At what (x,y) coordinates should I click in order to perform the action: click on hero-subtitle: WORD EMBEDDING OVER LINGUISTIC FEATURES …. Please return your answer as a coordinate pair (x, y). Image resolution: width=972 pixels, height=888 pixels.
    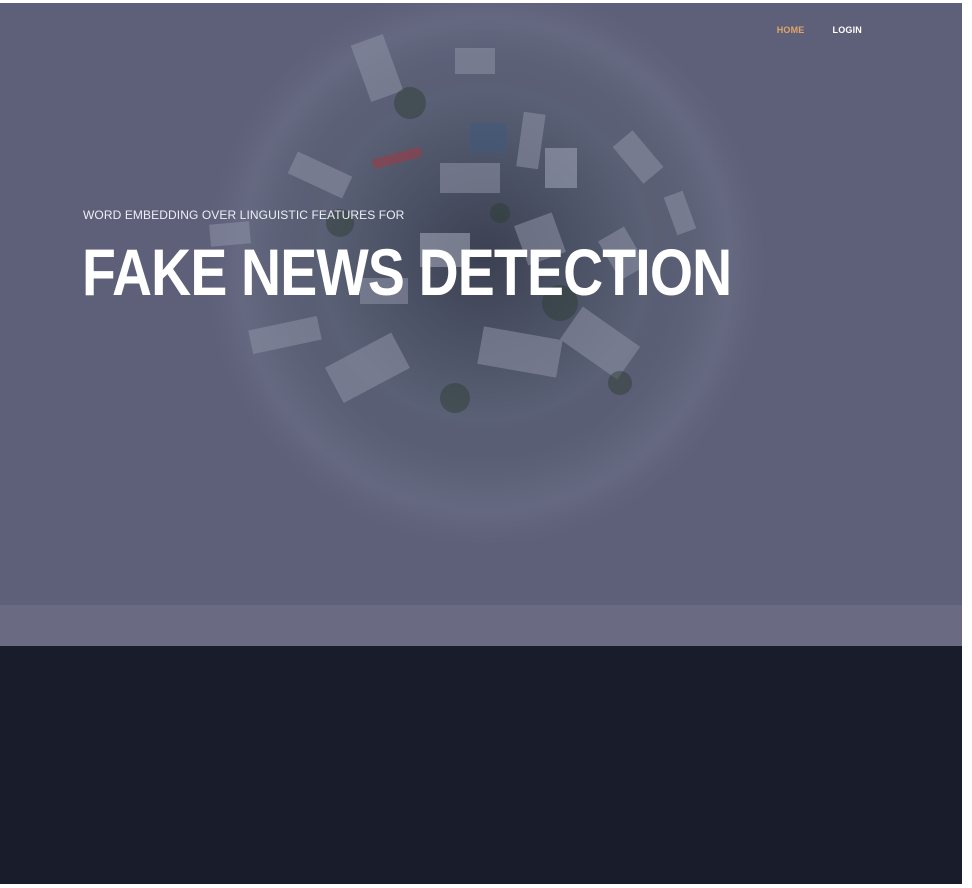
    Looking at the image, I should click on (244, 215).